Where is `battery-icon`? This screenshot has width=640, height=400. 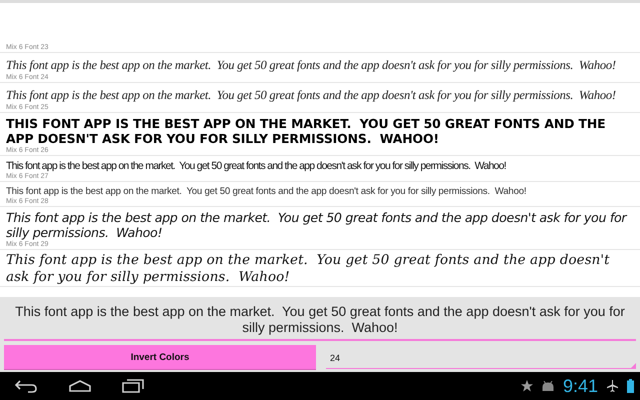
battery-icon is located at coordinates (630, 386).